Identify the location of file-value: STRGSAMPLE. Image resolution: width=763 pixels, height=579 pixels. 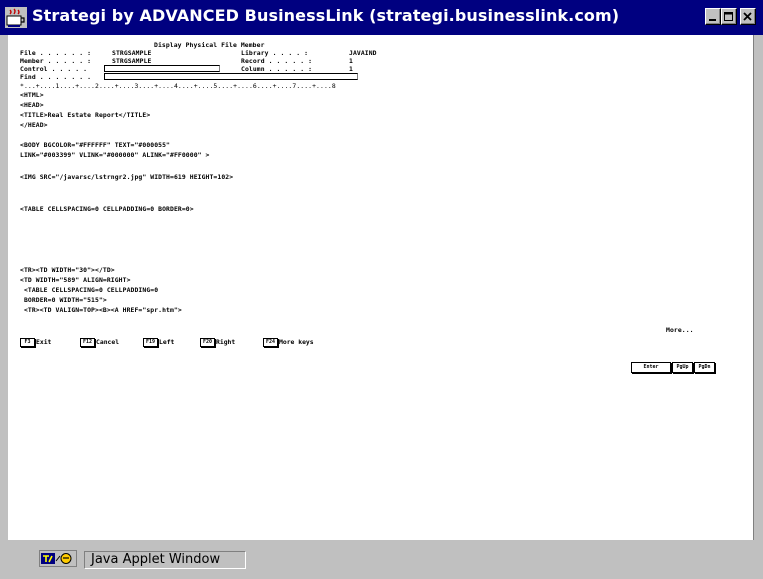
(132, 53).